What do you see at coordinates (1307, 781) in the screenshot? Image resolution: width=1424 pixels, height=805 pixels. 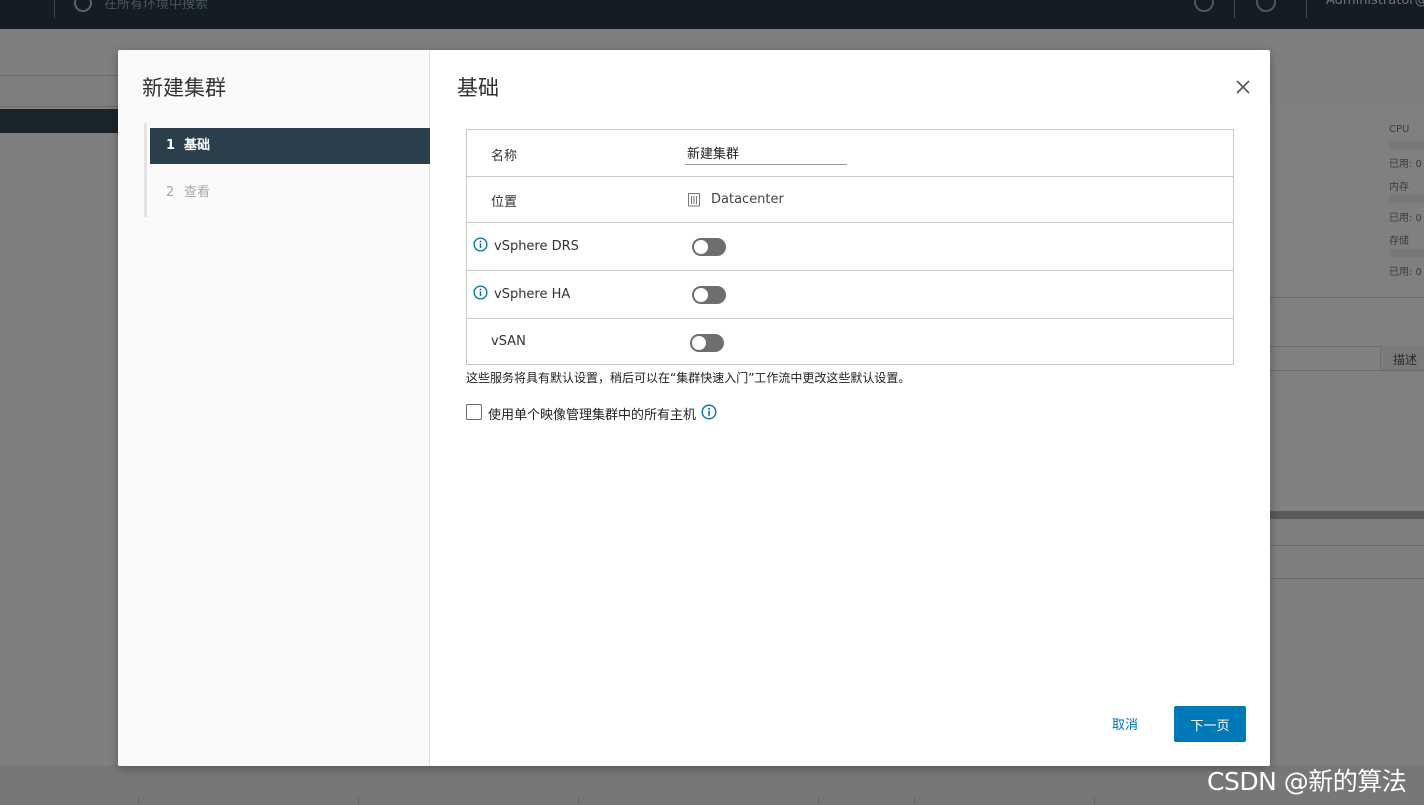 I see `watermark: CSDN @新的算法` at bounding box center [1307, 781].